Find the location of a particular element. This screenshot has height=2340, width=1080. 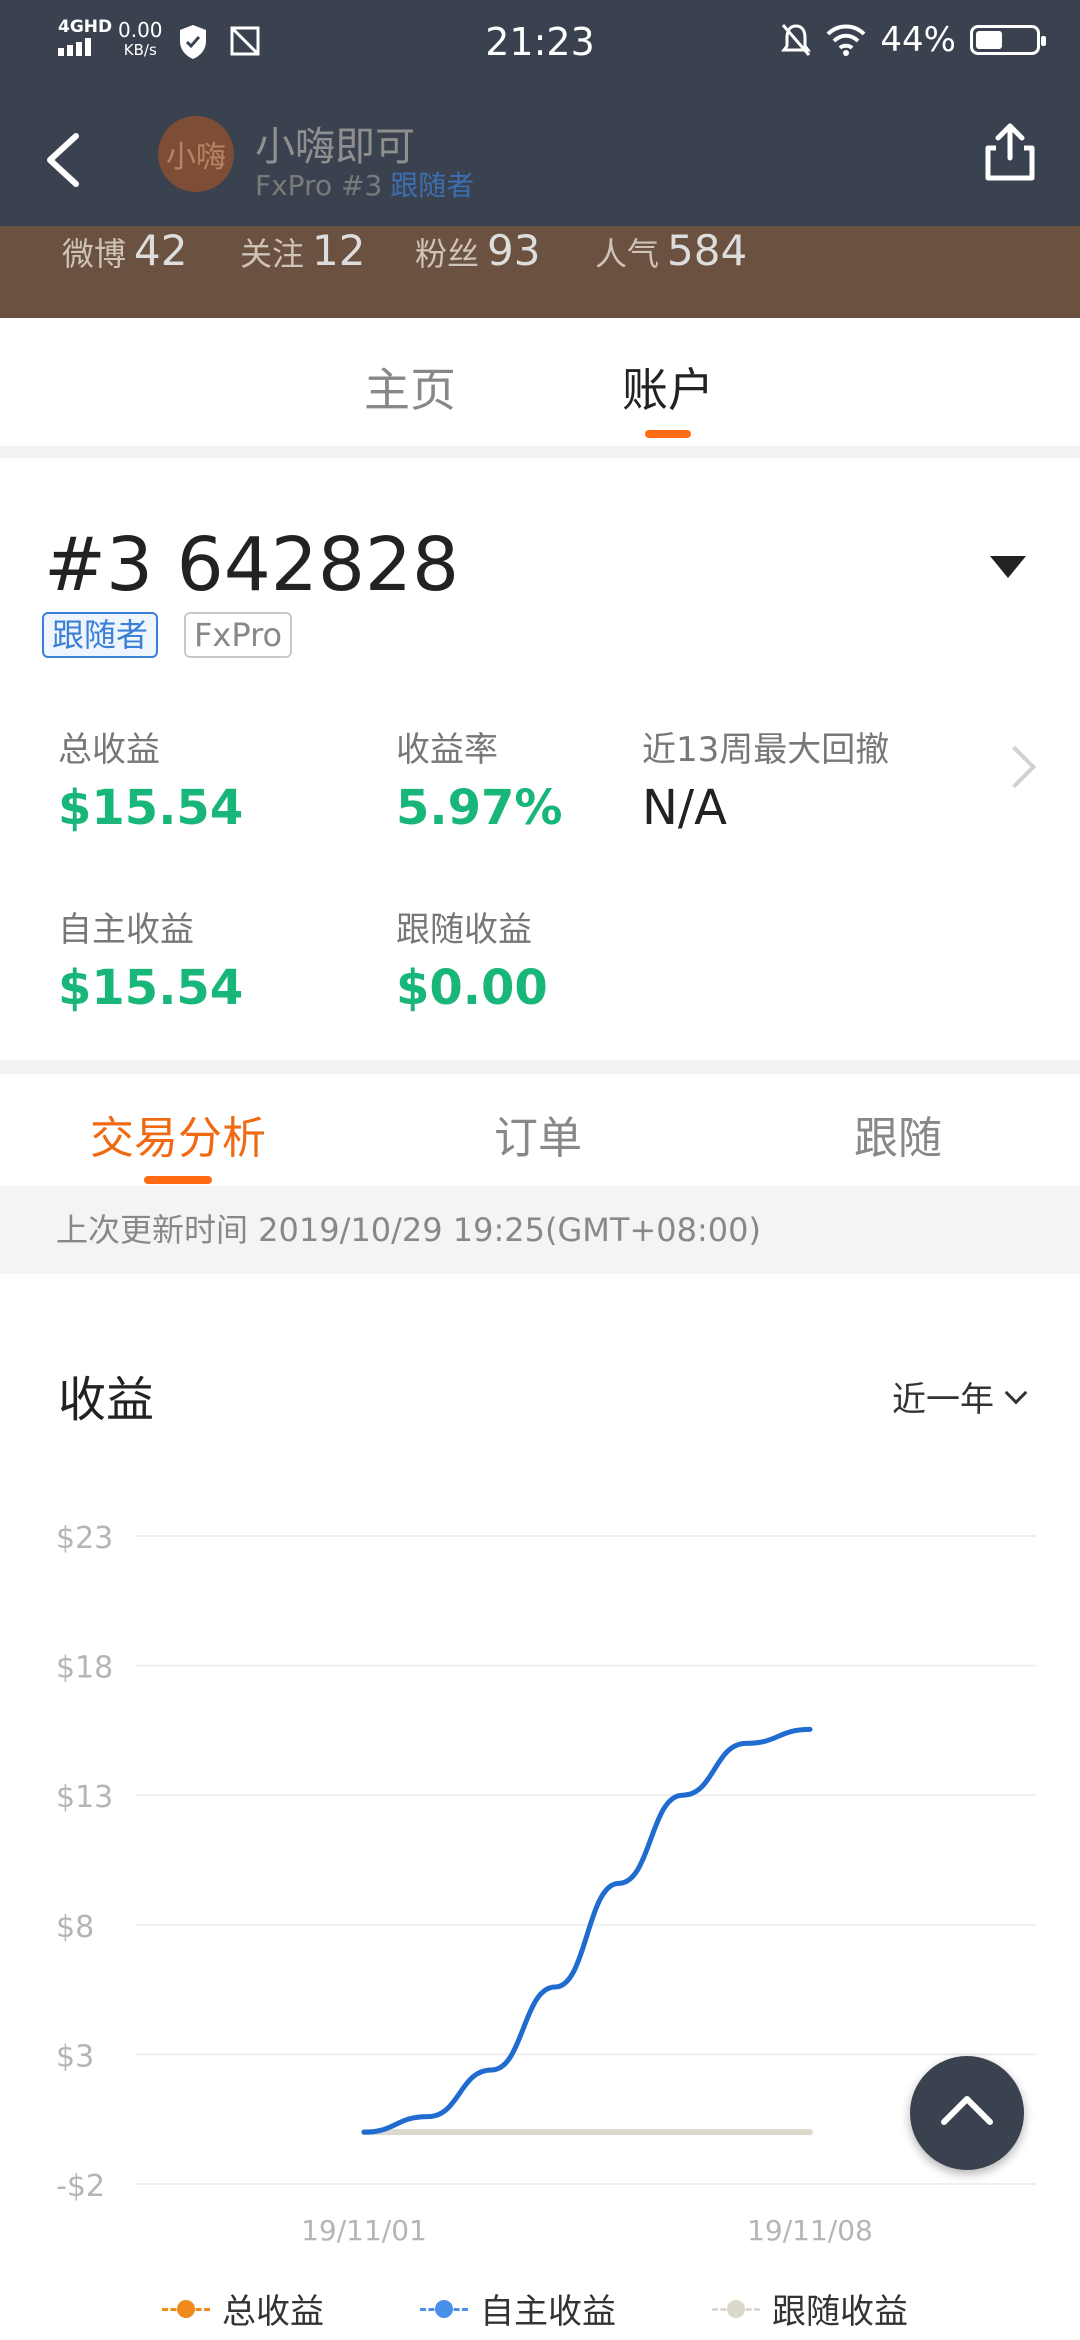

chart-legend: 总收益 自主收益 跟随收益 is located at coordinates (540, 2312).